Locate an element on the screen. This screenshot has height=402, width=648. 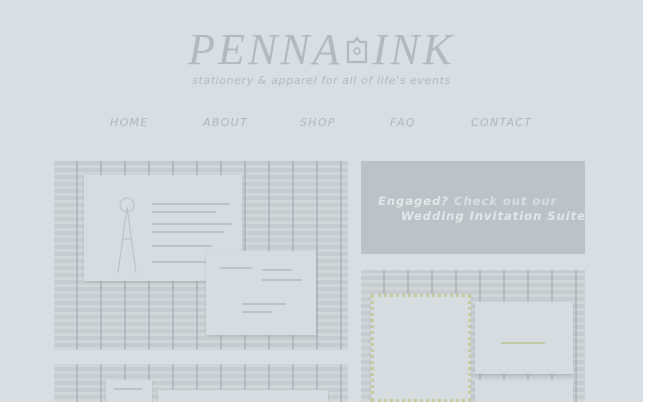
logo-text-penna: PENNA is located at coordinates (265, 49).